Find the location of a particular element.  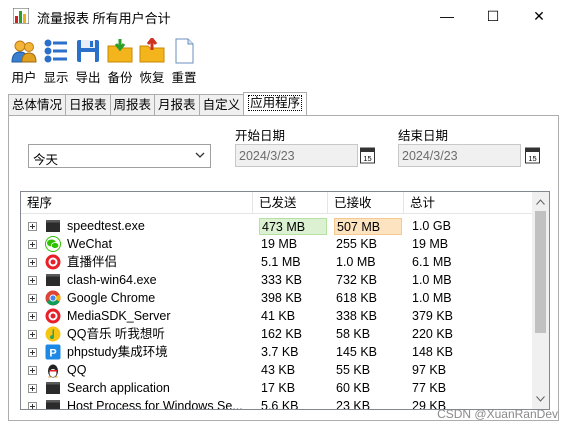

received-cell: 58 KB is located at coordinates (353, 334).